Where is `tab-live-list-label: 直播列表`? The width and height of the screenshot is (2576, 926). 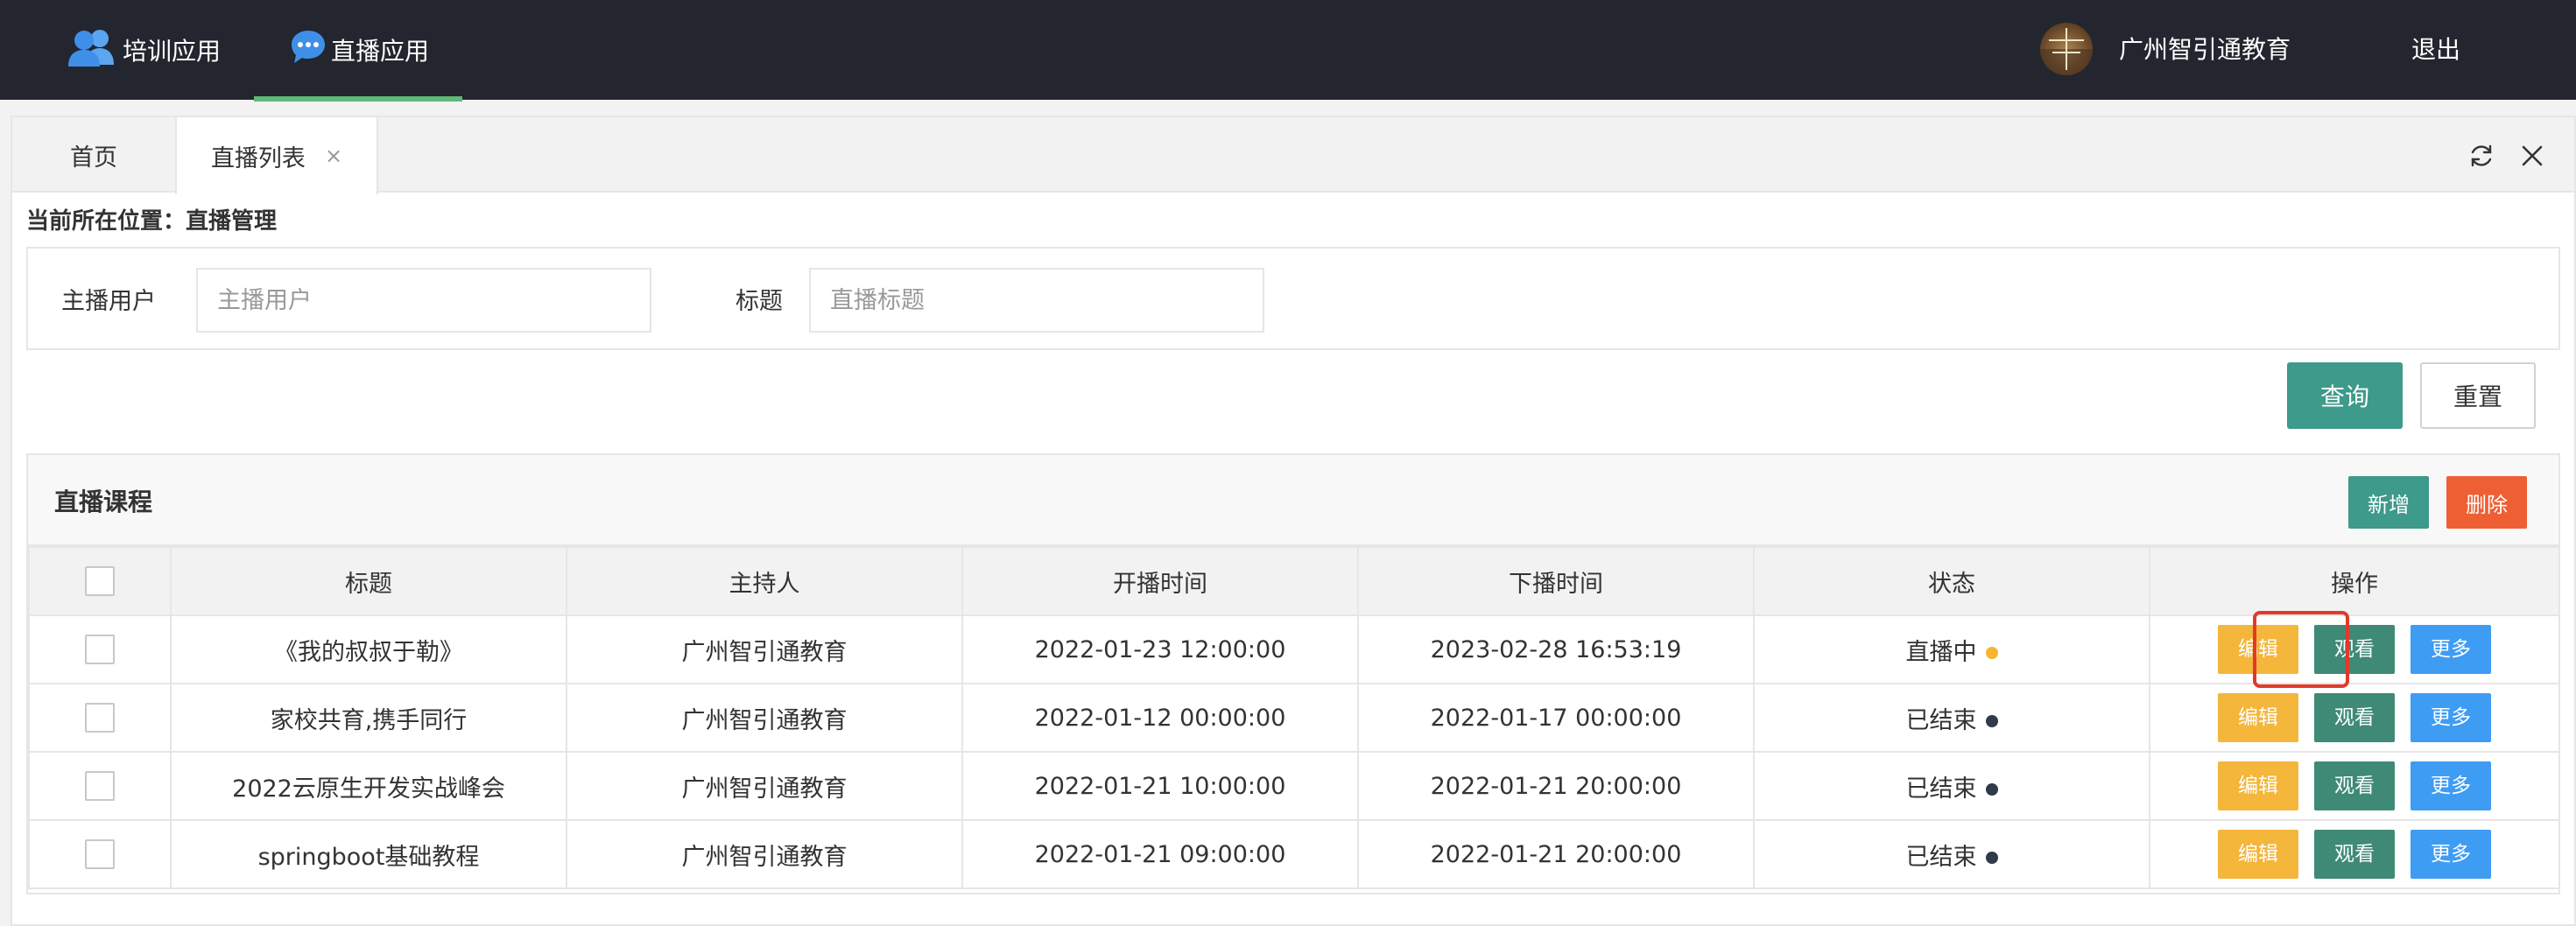 tab-live-list-label: 直播列表 is located at coordinates (258, 158).